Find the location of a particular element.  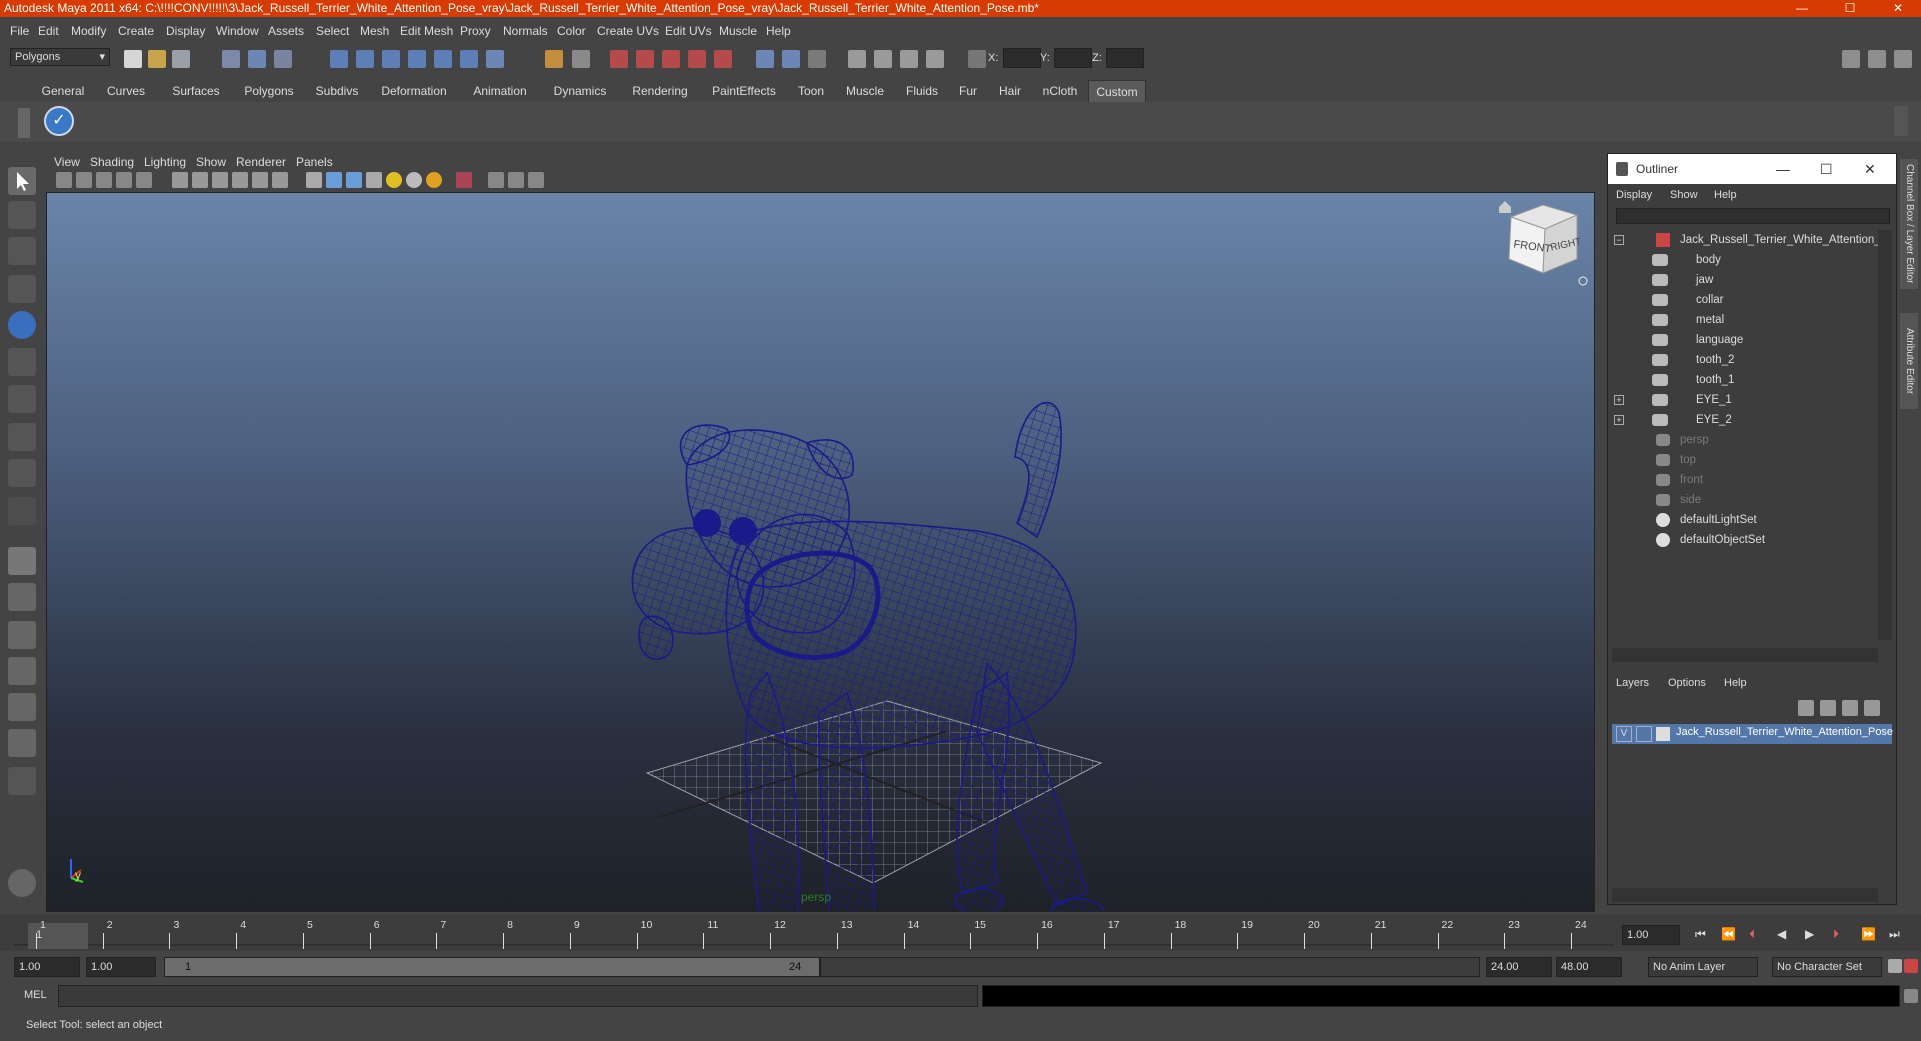

maximize-button: ☐ is located at coordinates (1850, 8).